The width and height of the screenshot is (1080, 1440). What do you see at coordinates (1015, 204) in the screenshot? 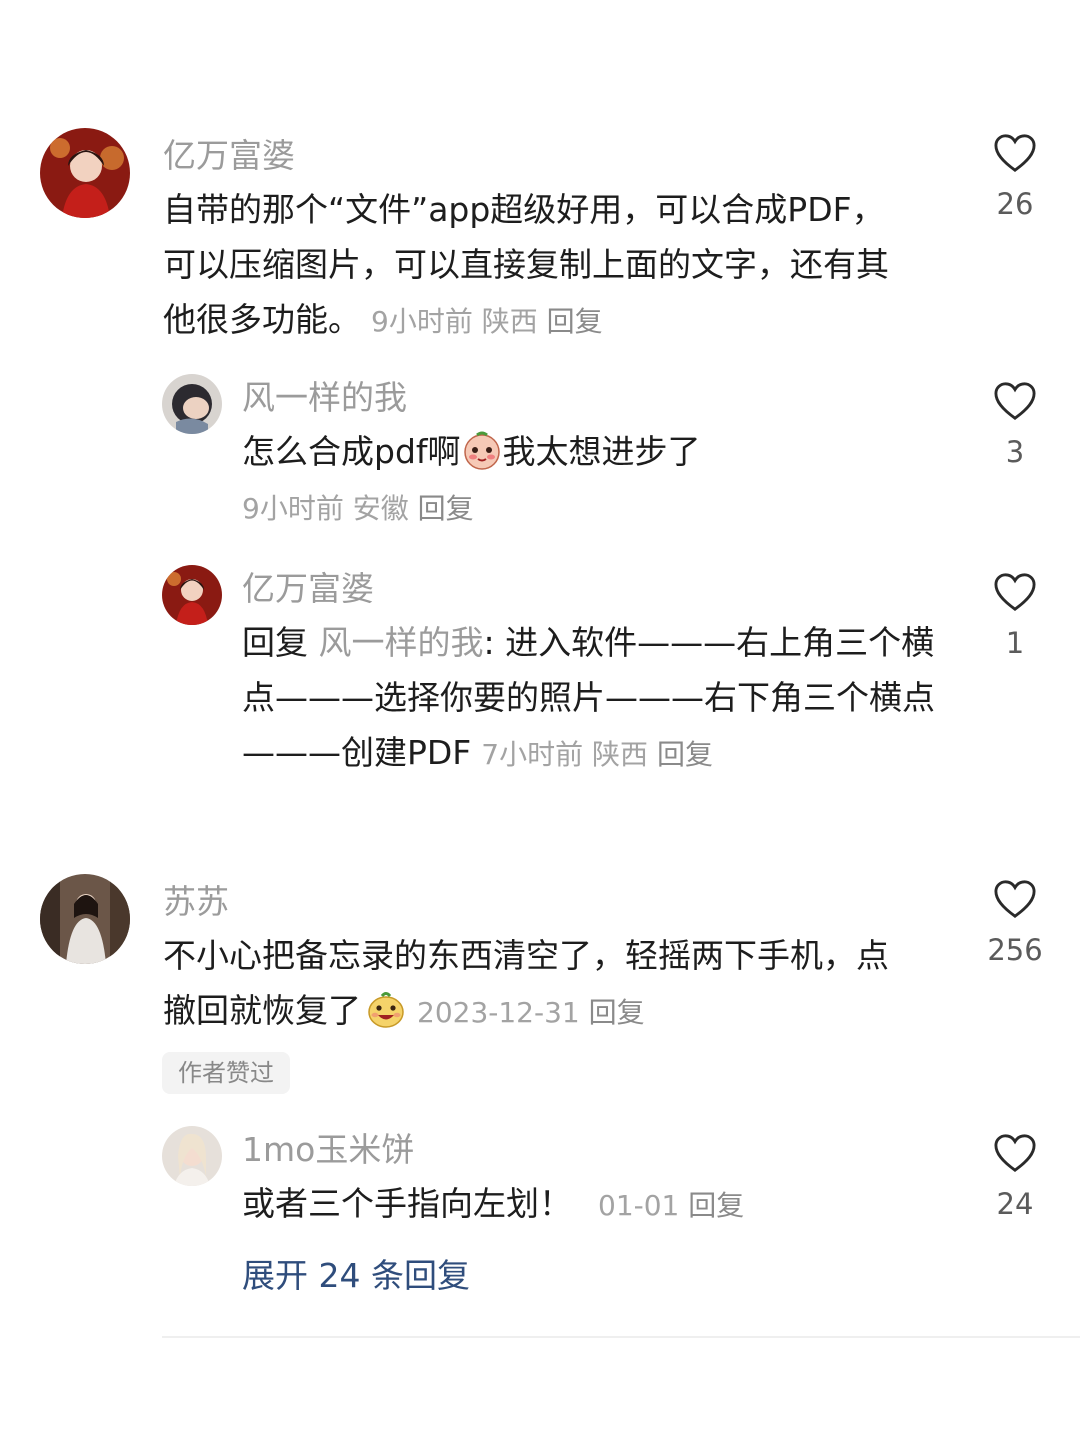
I see `like-count: 26` at bounding box center [1015, 204].